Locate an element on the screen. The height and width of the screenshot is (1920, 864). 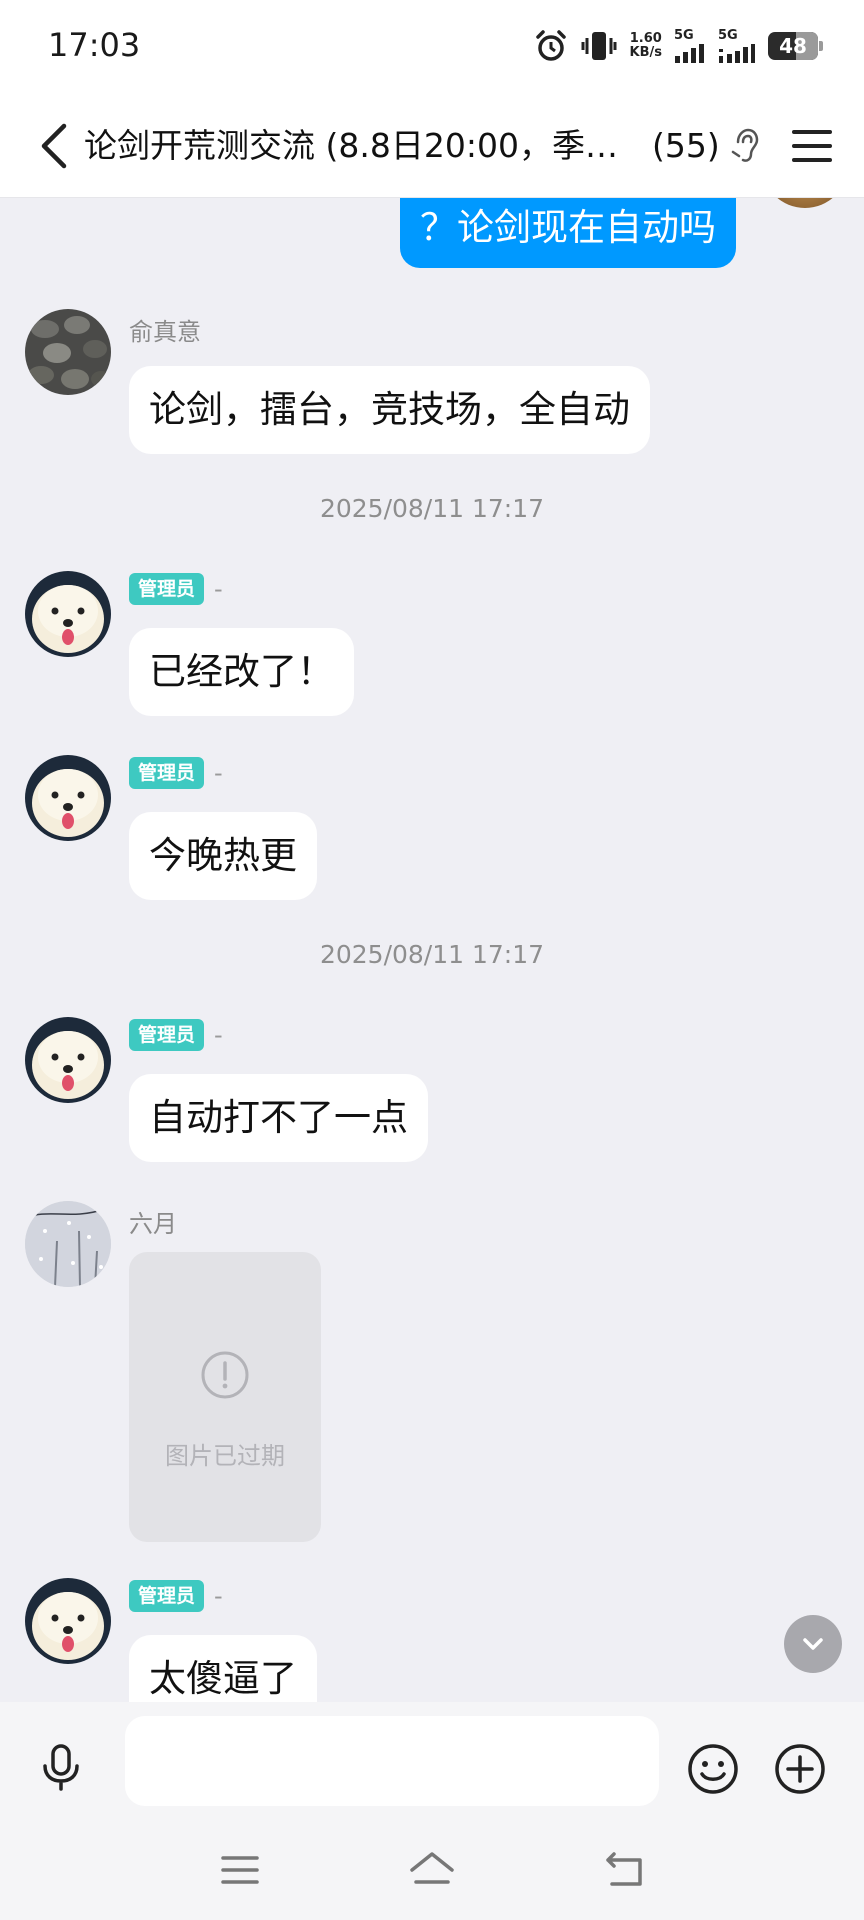
member-count: (55) is located at coordinates (686, 146).